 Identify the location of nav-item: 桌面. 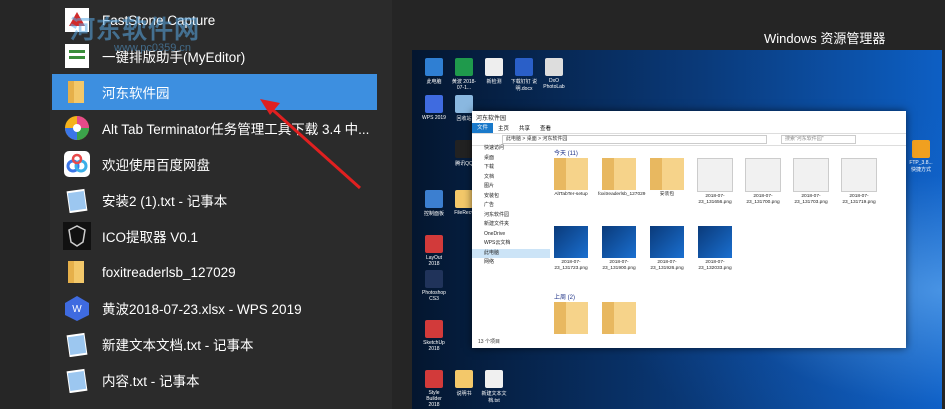
(511, 159).